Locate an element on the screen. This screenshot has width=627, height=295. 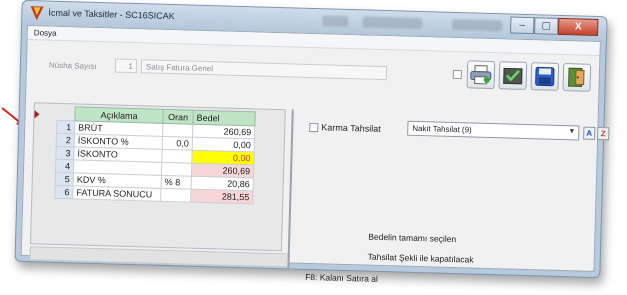
toolbar-checkbox is located at coordinates (457, 74).